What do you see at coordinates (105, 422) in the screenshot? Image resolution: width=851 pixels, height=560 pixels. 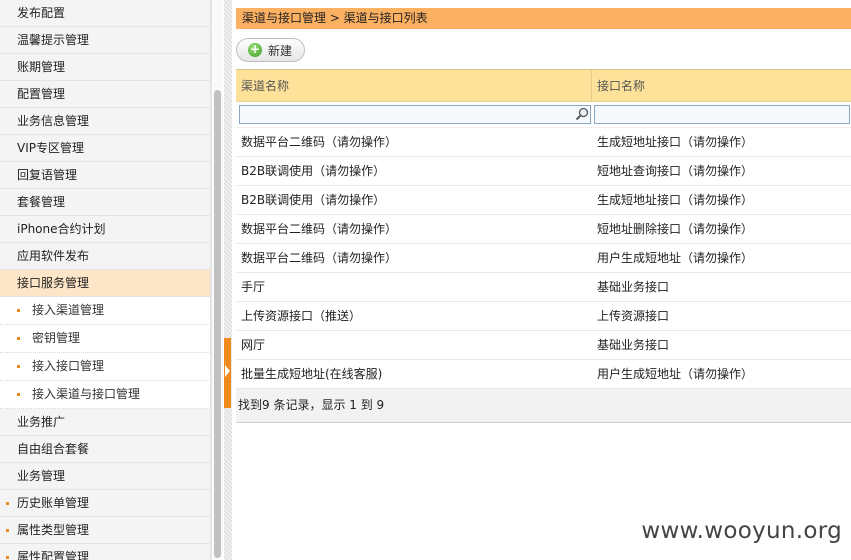 I see `sidebar-item: 业务推广` at bounding box center [105, 422].